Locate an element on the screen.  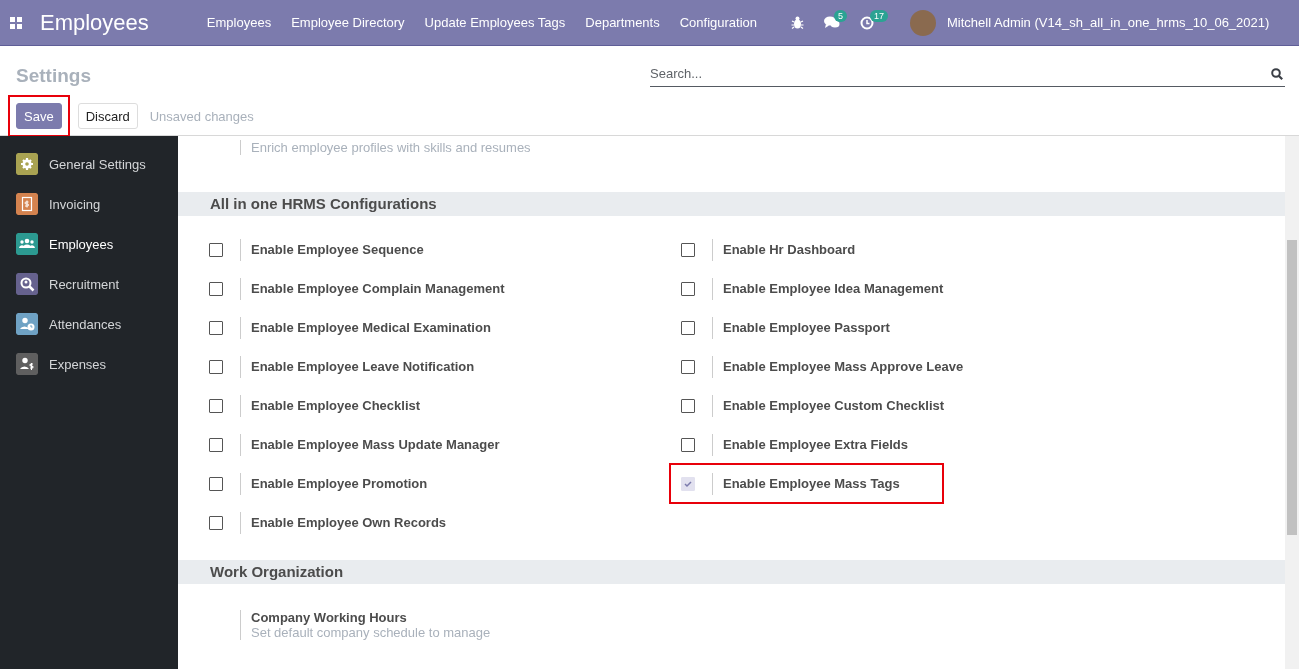
option-label: Enable Employee Checklist is located at coordinates (330, 405).